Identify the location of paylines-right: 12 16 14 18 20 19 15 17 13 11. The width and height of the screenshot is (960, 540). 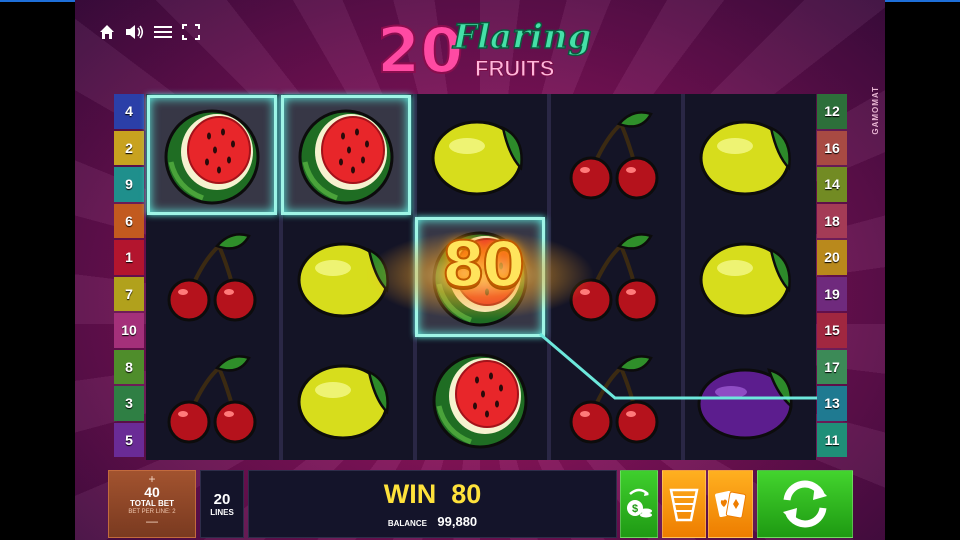
(832, 276).